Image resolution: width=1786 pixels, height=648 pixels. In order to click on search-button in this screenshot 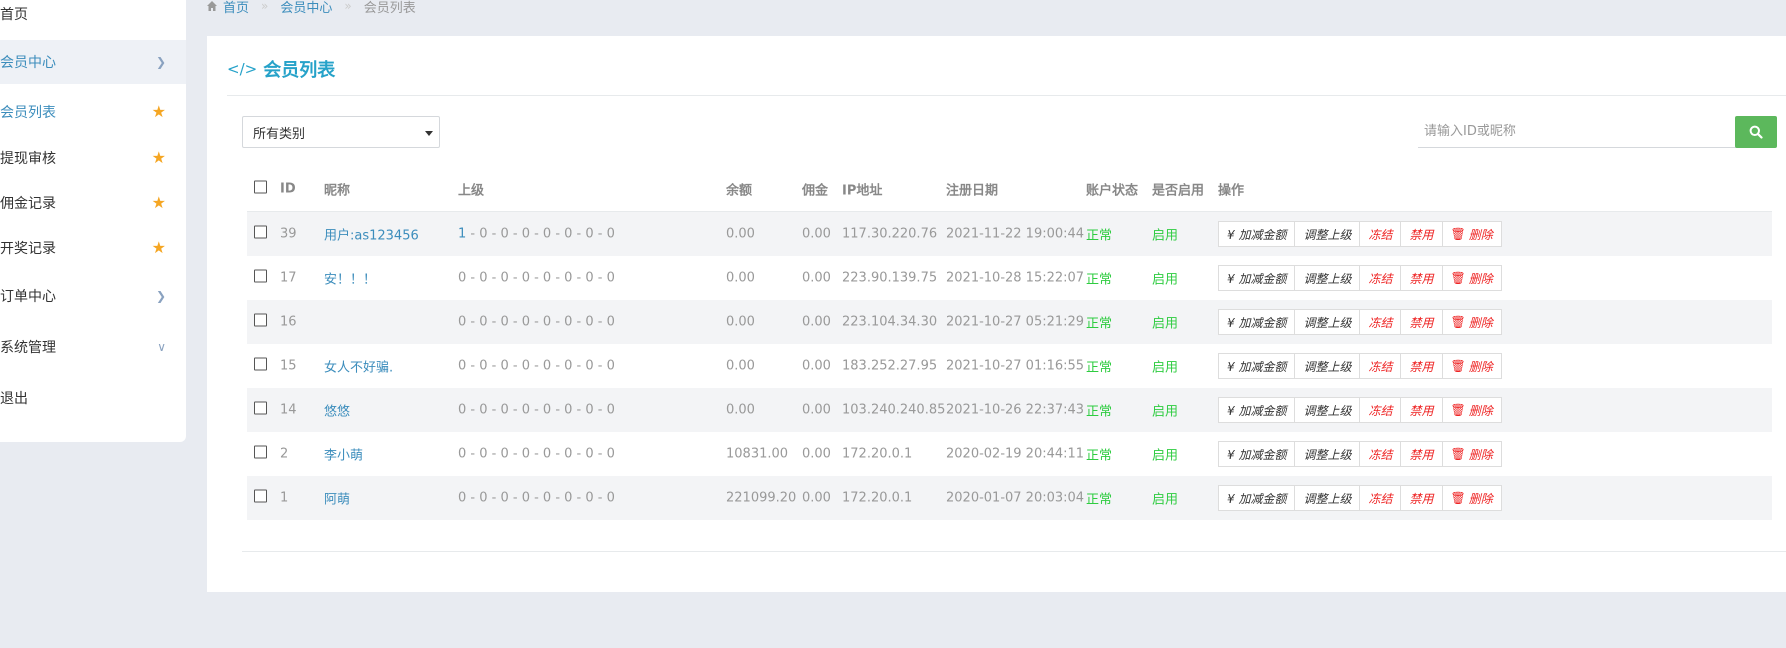, I will do `click(1756, 132)`.